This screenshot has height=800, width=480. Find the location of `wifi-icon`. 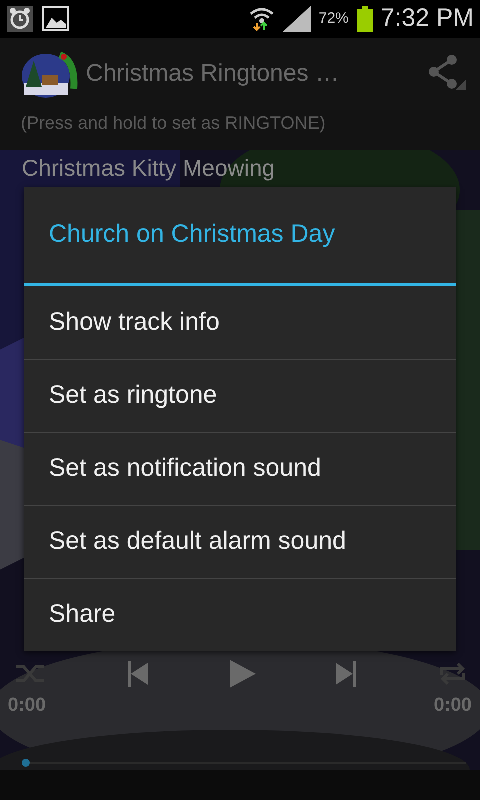

wifi-icon is located at coordinates (261, 19).